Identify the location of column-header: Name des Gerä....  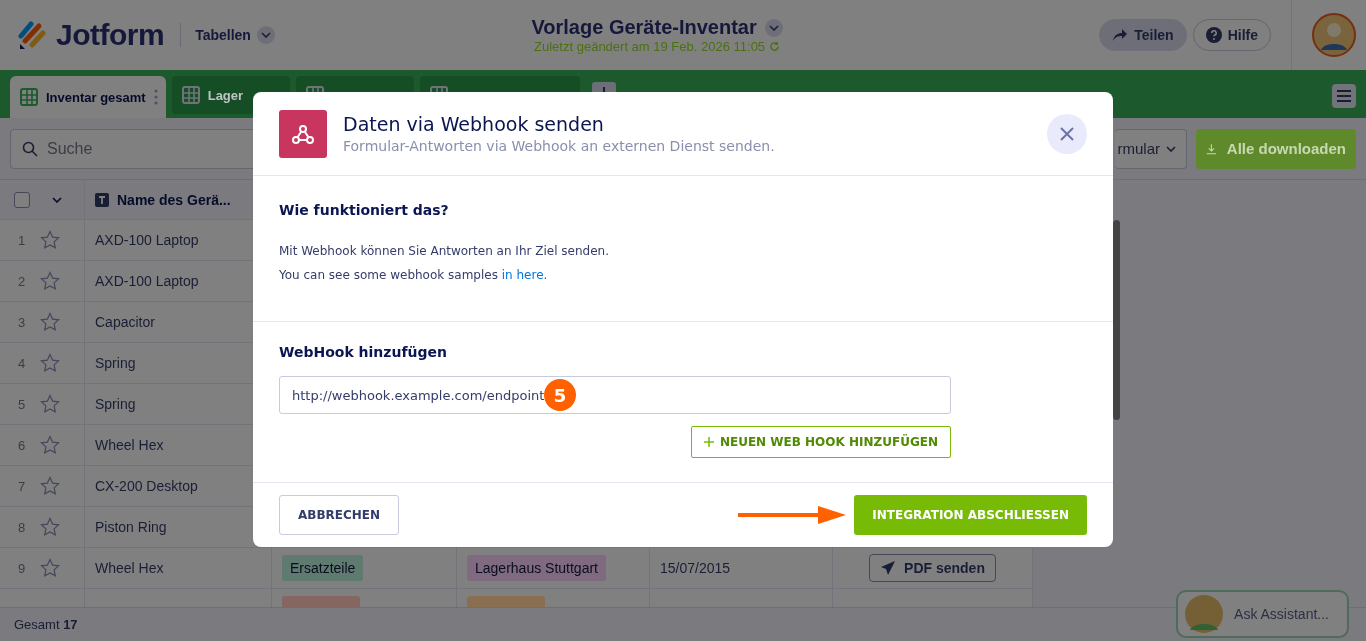
(174, 199).